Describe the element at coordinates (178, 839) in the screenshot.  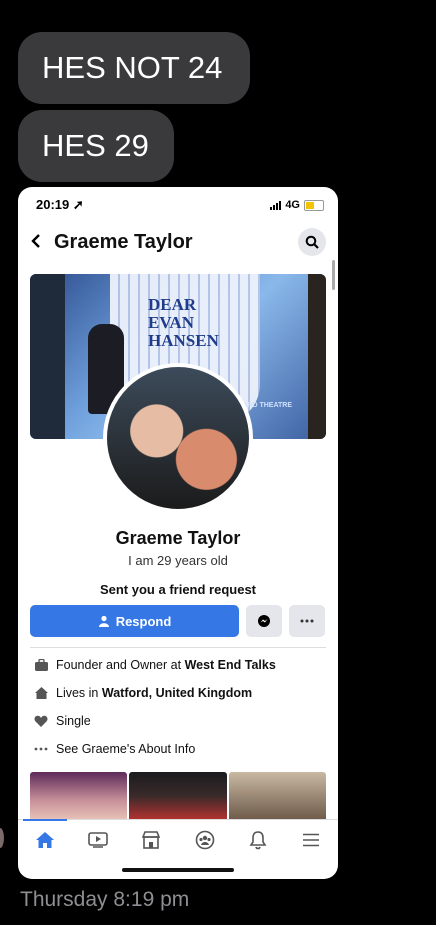
I see `tab-bar` at that location.